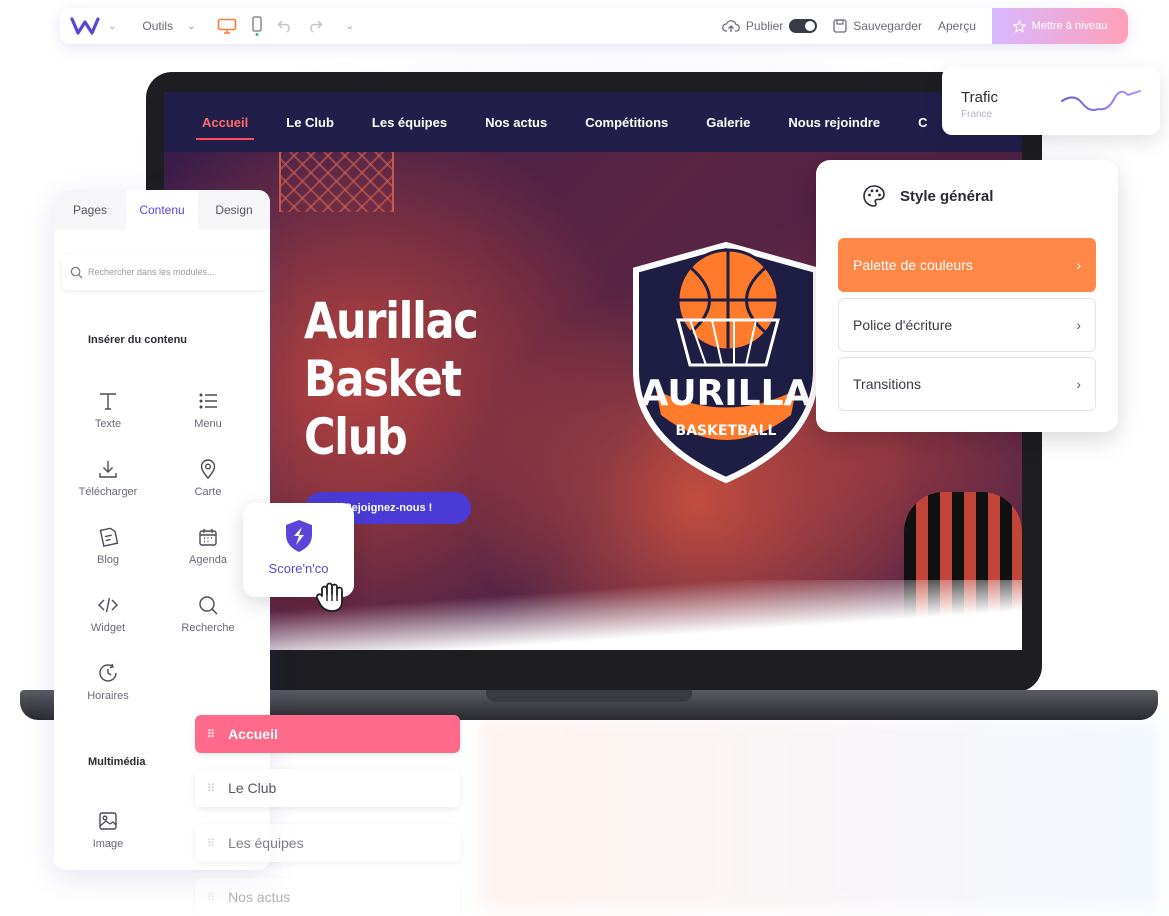 This screenshot has height=916, width=1169. What do you see at coordinates (108, 844) in the screenshot?
I see `module-label: Image` at bounding box center [108, 844].